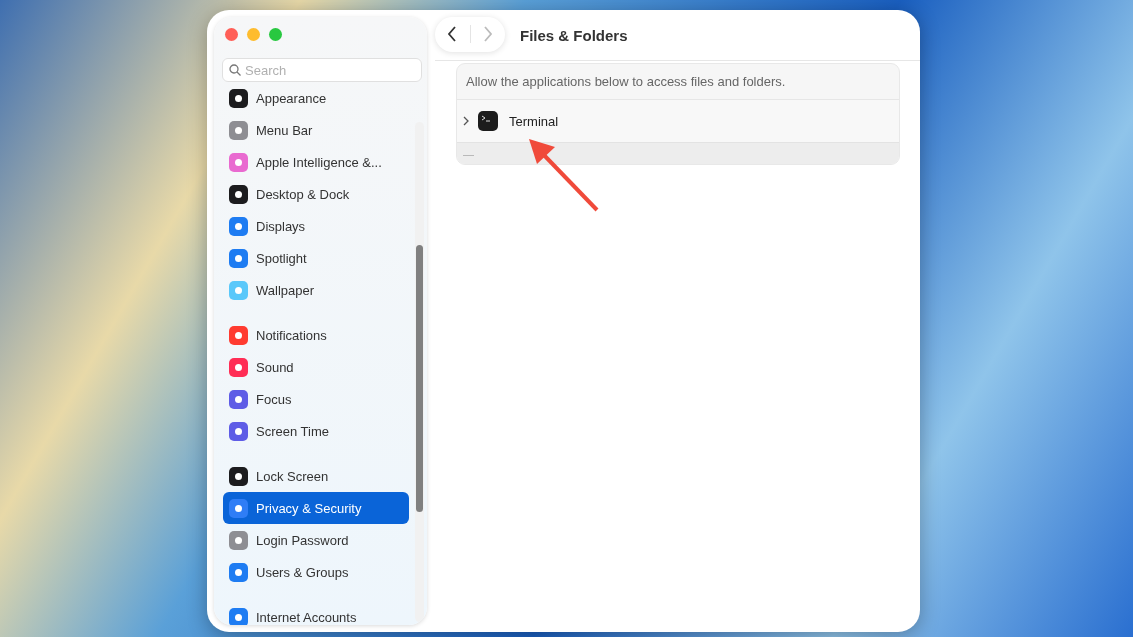 Image resolution: width=1133 pixels, height=637 pixels. What do you see at coordinates (316, 399) in the screenshot?
I see `sidebar-item: Focus` at bounding box center [316, 399].